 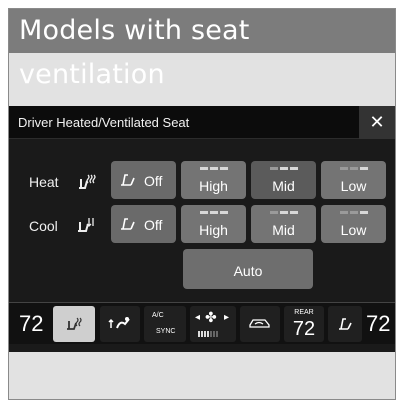 I want to click on heat-low-label: Low, so click(x=353, y=186).